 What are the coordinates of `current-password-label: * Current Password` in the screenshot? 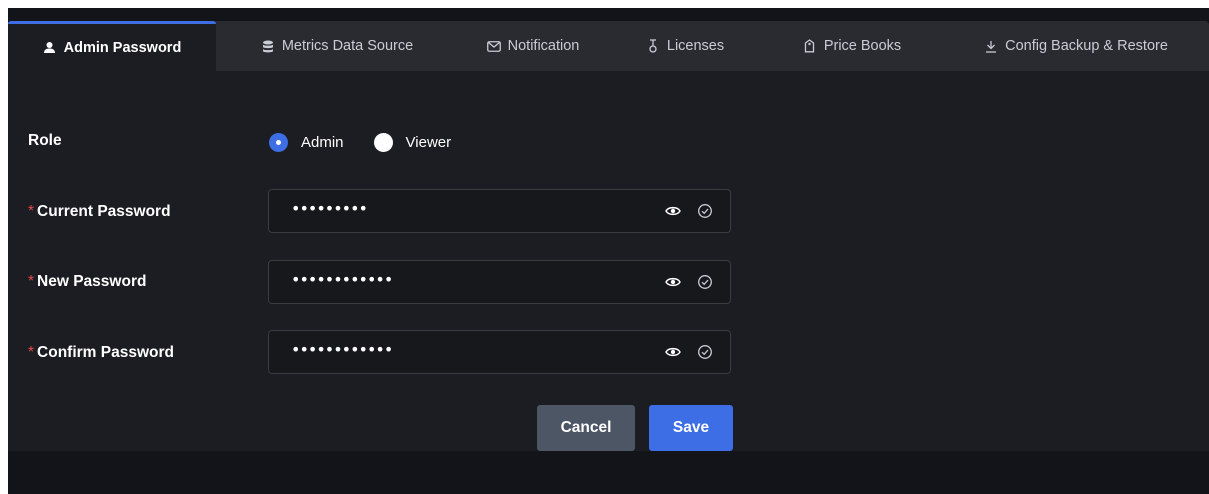 It's located at (99, 211).